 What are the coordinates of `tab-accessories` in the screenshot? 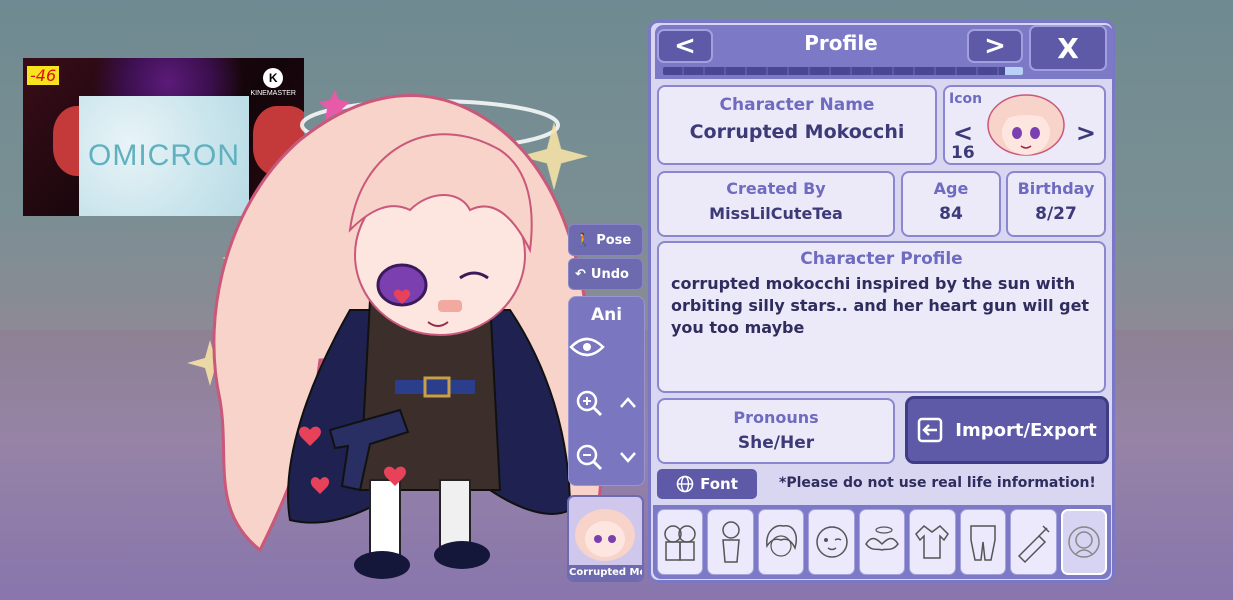 It's located at (882, 542).